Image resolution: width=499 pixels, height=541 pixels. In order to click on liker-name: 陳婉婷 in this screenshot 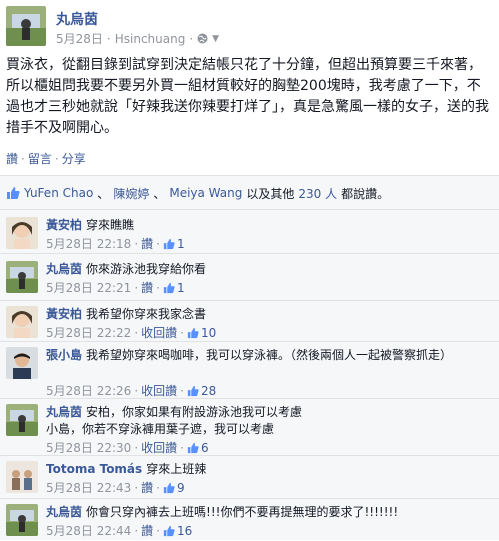, I will do `click(131, 193)`.